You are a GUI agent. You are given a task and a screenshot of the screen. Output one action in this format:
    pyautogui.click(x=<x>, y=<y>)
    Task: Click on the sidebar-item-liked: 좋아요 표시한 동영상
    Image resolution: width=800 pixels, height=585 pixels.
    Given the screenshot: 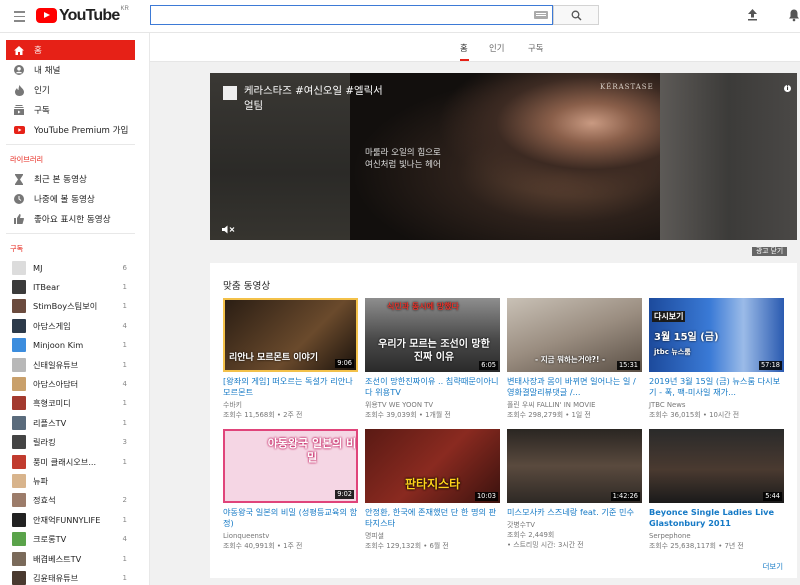 What is the action you would take?
    pyautogui.click(x=70, y=219)
    